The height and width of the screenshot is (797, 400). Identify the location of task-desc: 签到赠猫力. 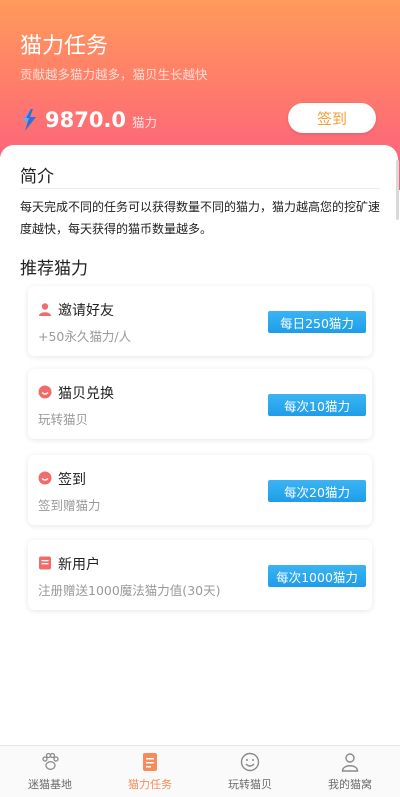
(69, 505).